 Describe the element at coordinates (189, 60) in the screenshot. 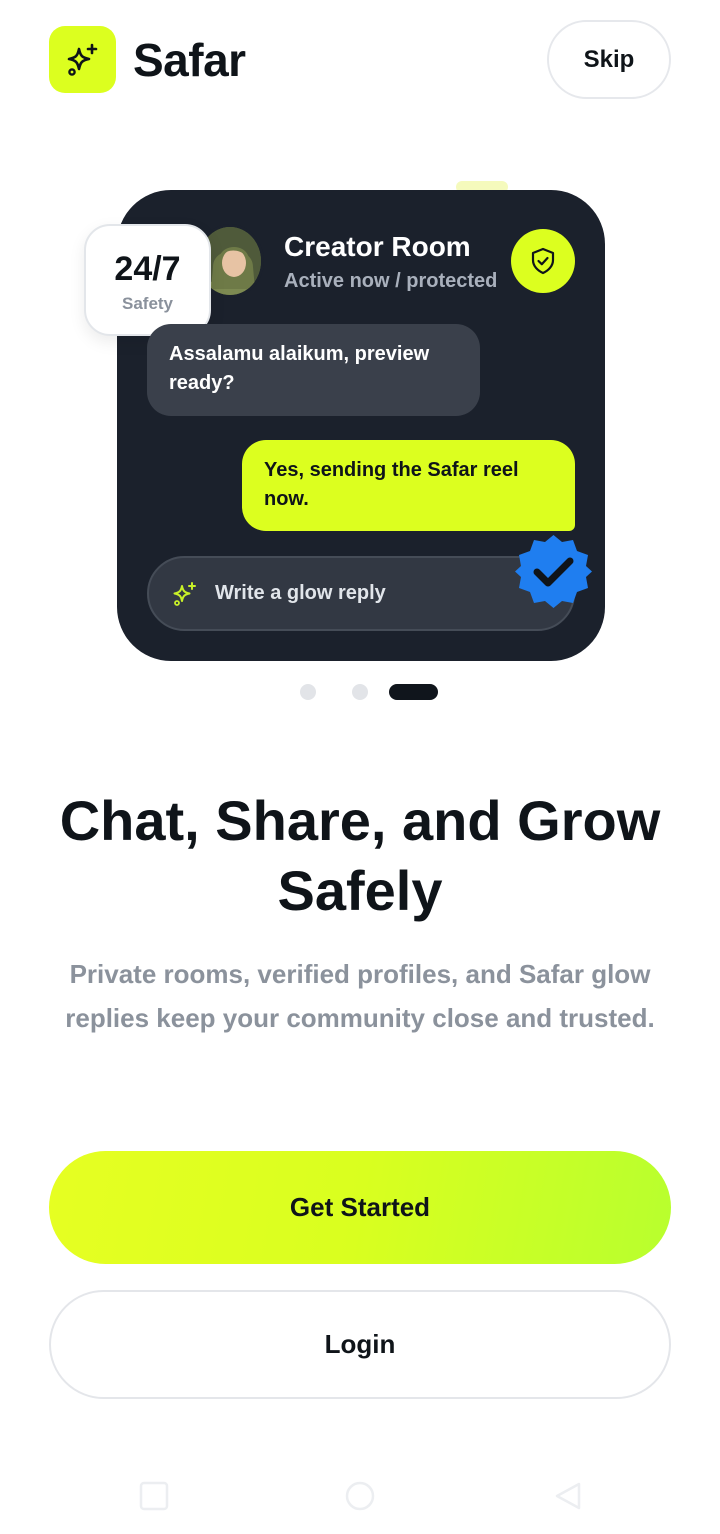

I see `brand-name: Safar` at that location.